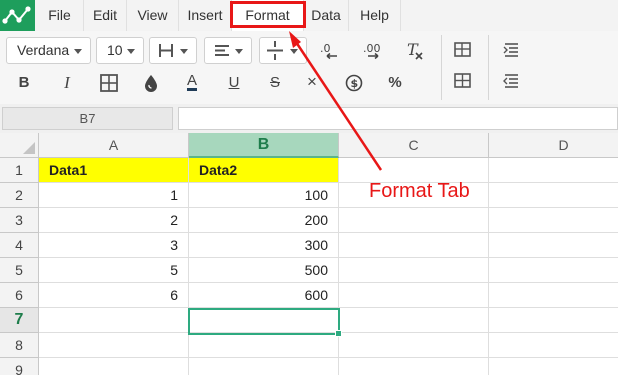 This screenshot has width=618, height=375. Describe the element at coordinates (414, 145) in the screenshot. I see `column-header-c: C` at that location.